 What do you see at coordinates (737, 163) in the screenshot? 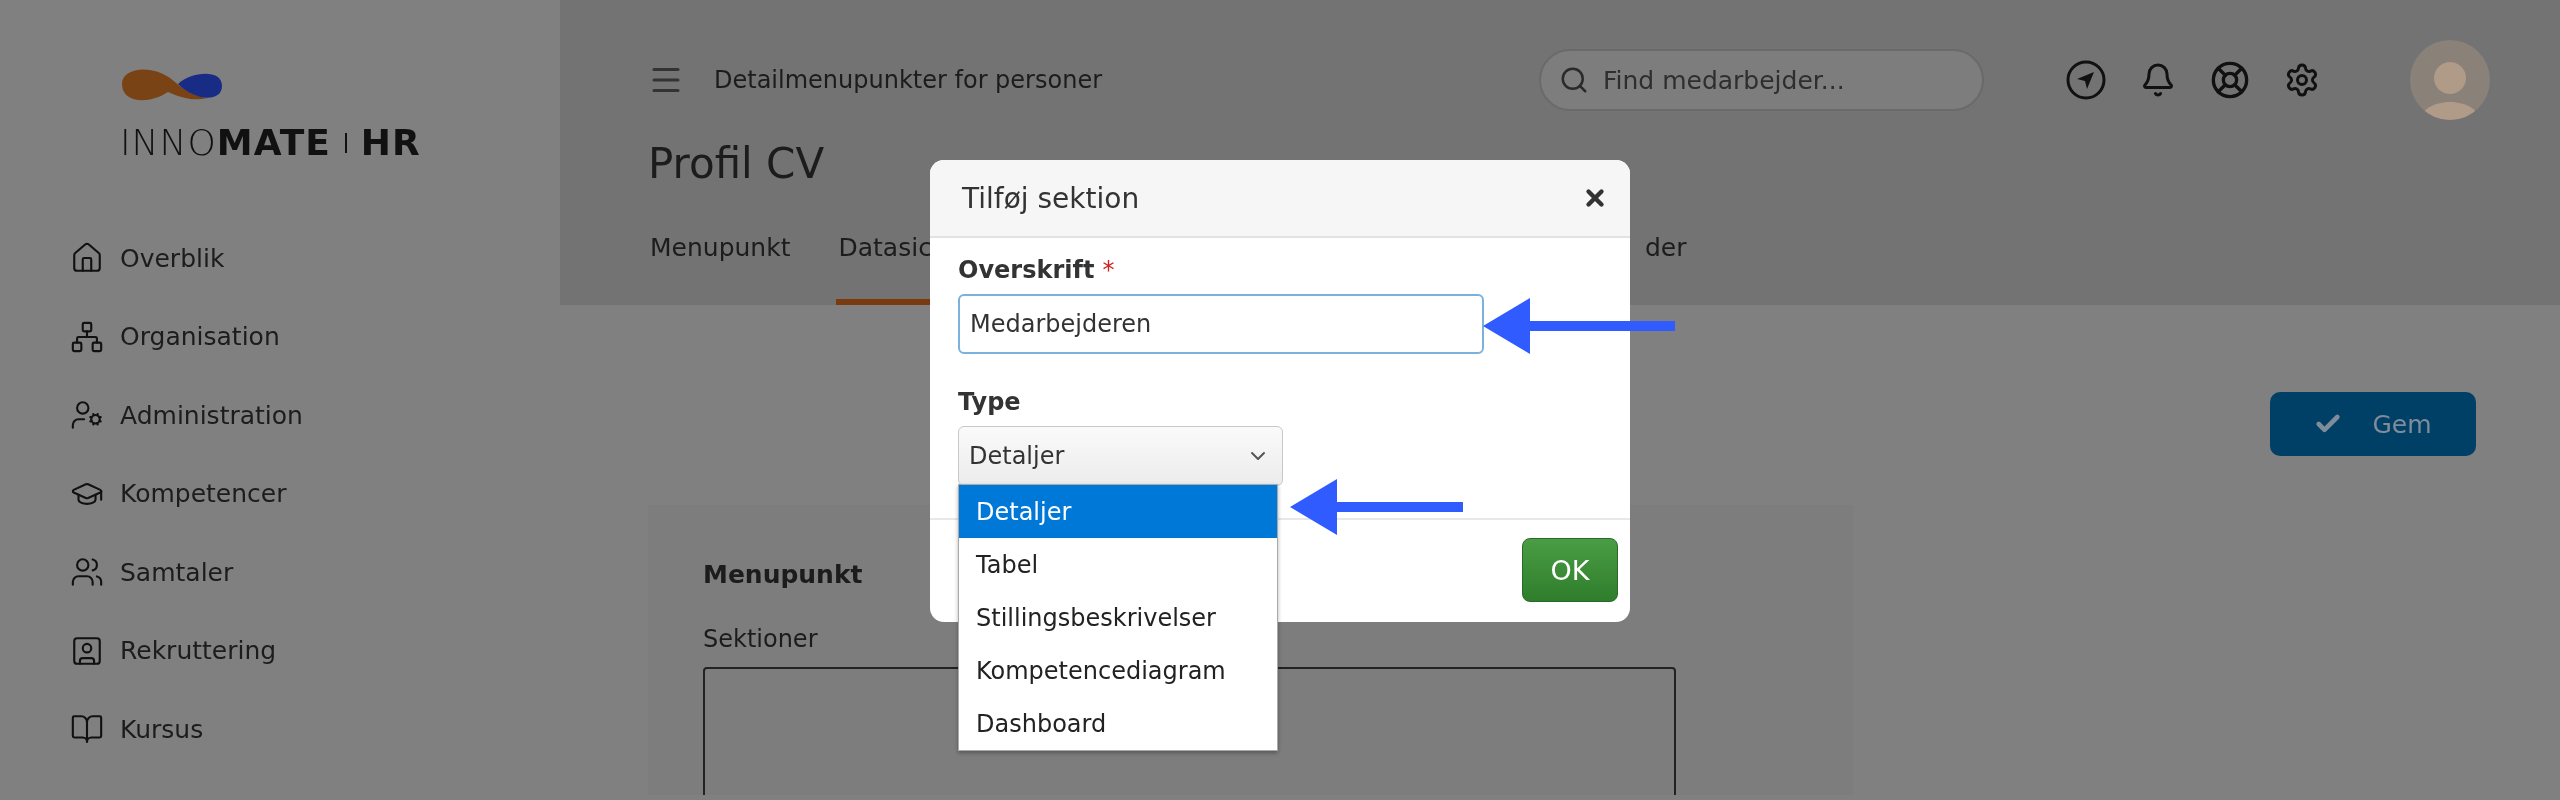
I see `page-title: Profil CV` at bounding box center [737, 163].